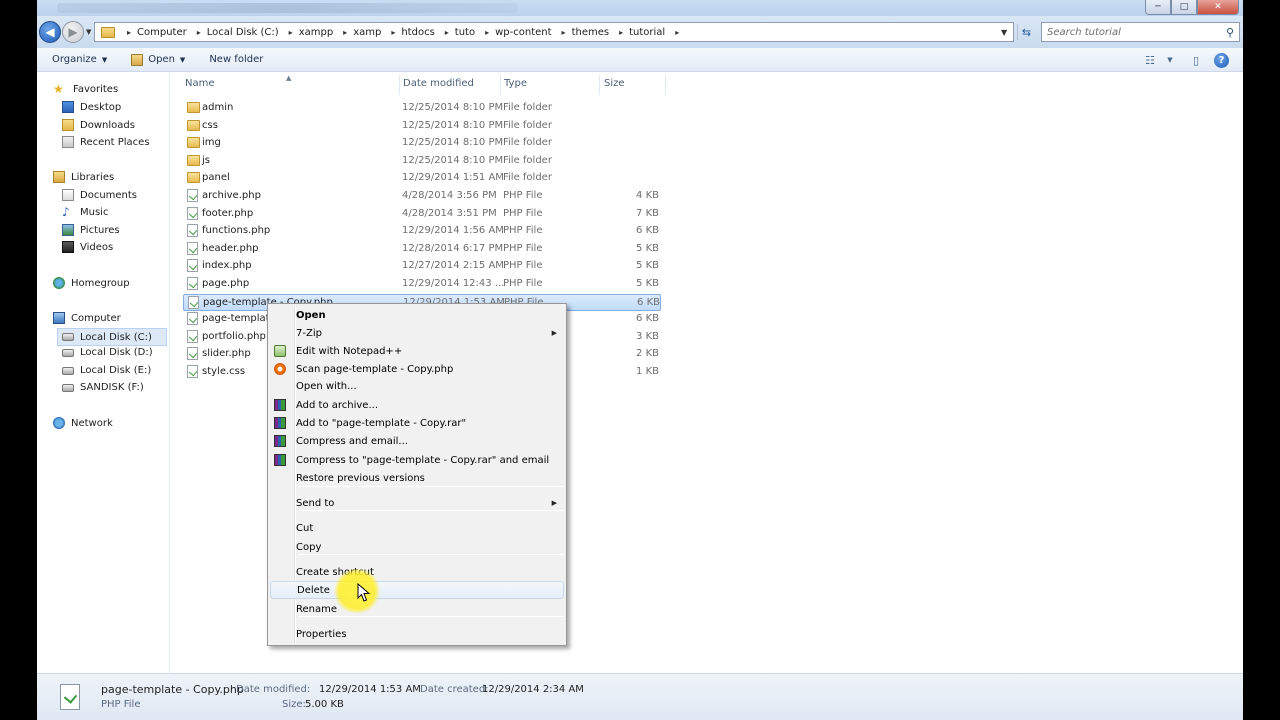 The width and height of the screenshot is (1280, 720). I want to click on recent-pages-dropdown: ▼, so click(88, 32).